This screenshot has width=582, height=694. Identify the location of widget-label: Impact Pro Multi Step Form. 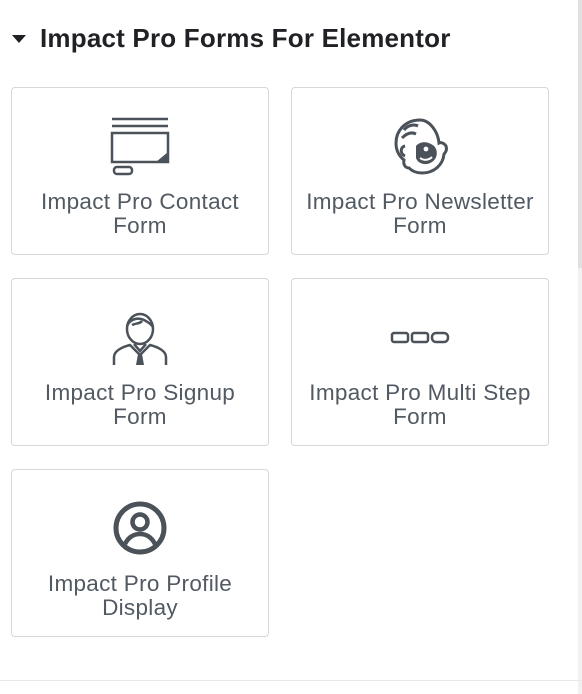
(420, 404).